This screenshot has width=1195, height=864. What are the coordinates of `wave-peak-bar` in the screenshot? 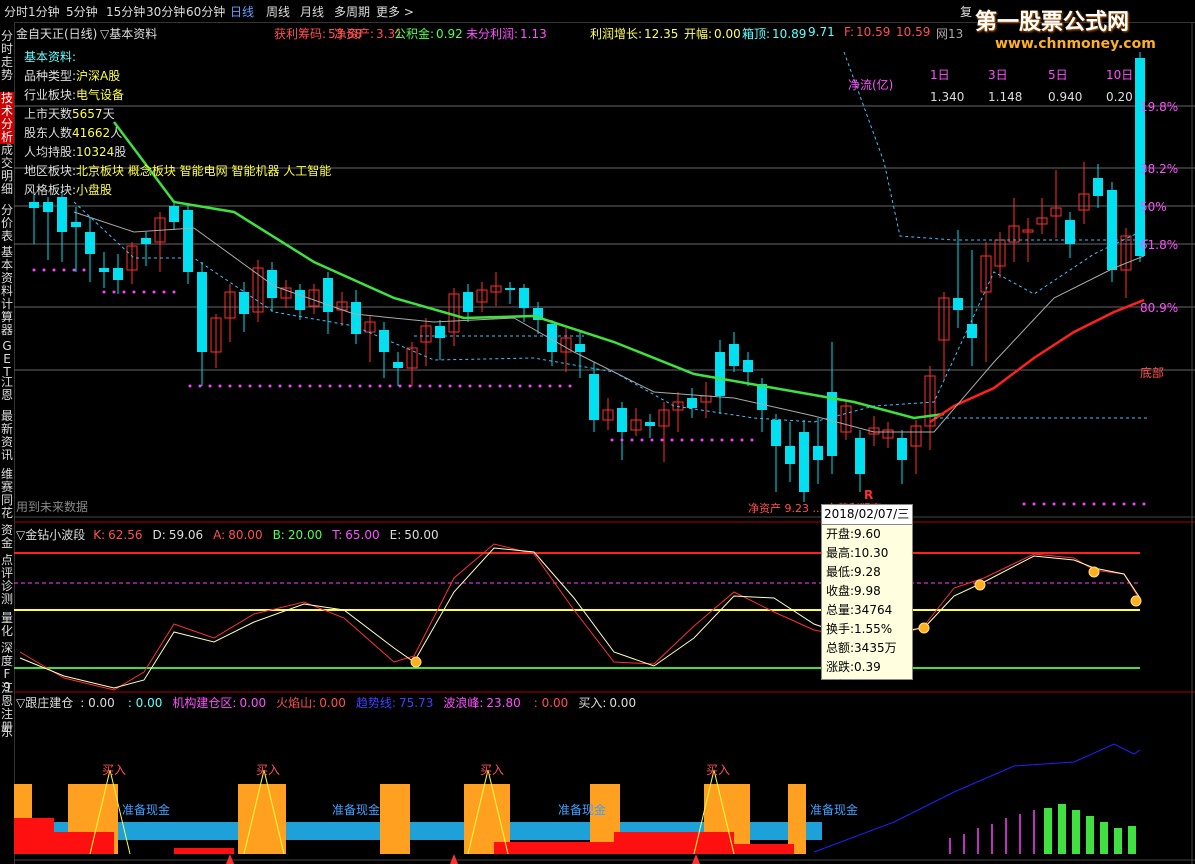 It's located at (1104, 838).